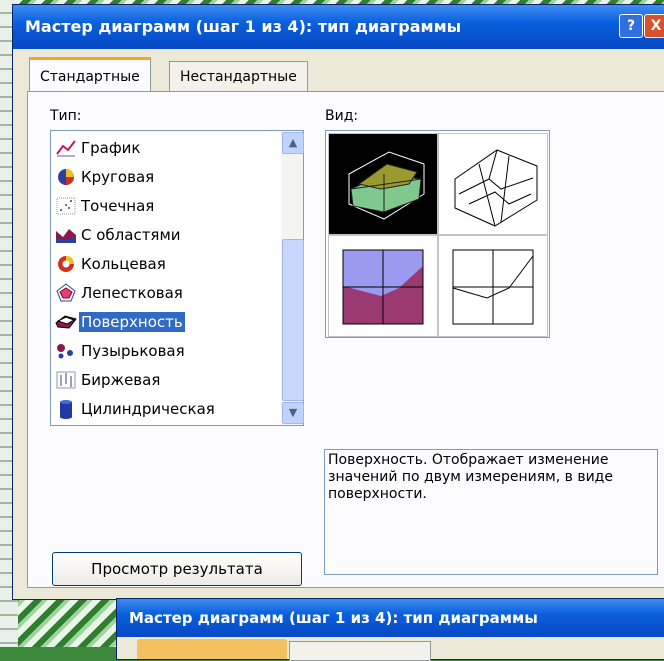  I want to click on stock-chart-icon, so click(66, 380).